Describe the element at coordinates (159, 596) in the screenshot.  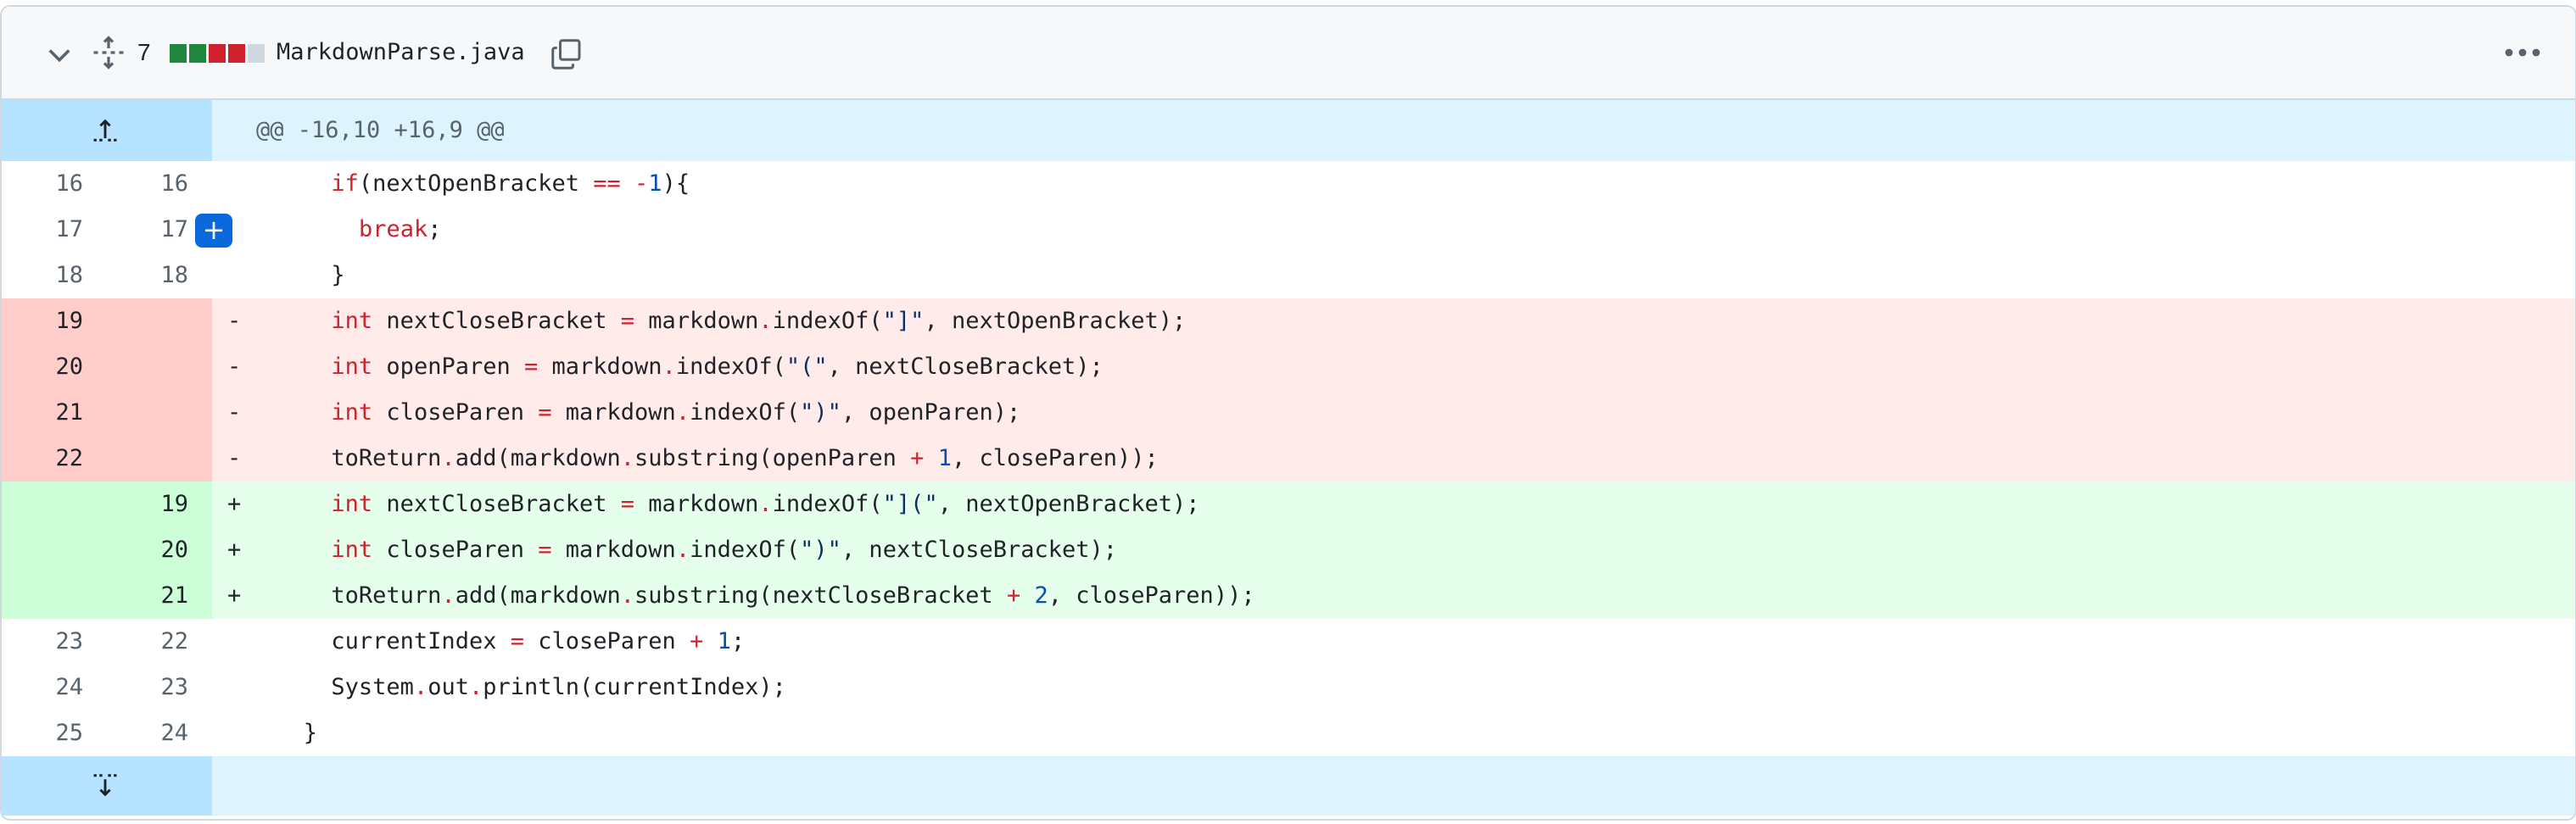
I see `new-line-number: 21` at that location.